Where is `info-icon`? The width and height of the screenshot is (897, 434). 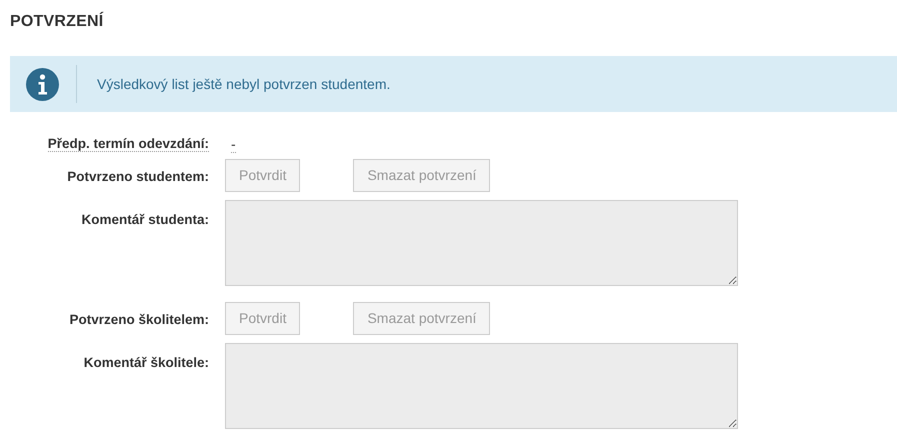 info-icon is located at coordinates (42, 84).